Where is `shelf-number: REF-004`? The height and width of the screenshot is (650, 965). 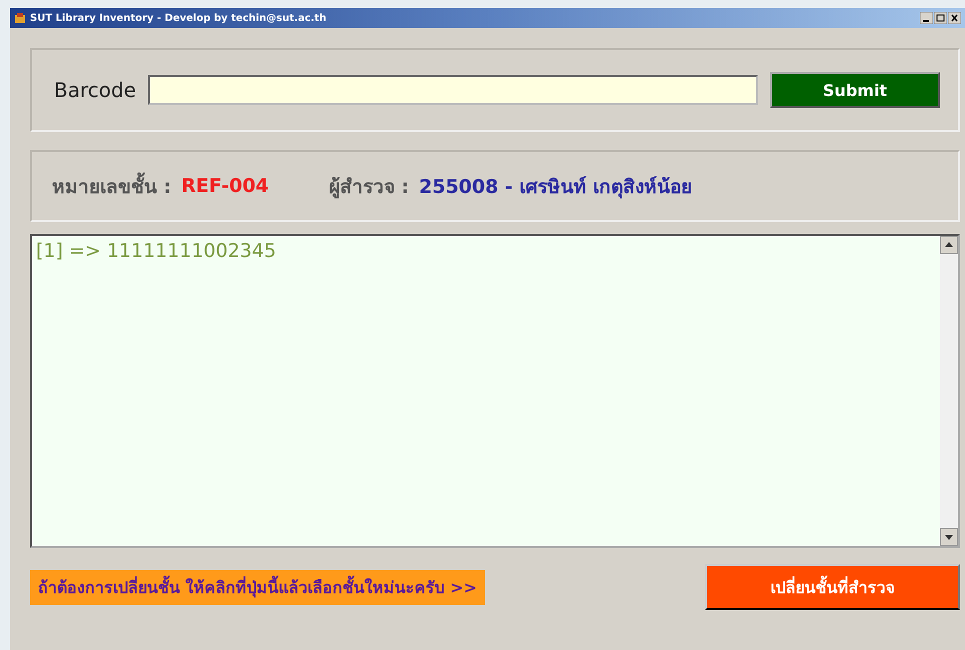
shelf-number: REF-004 is located at coordinates (225, 186).